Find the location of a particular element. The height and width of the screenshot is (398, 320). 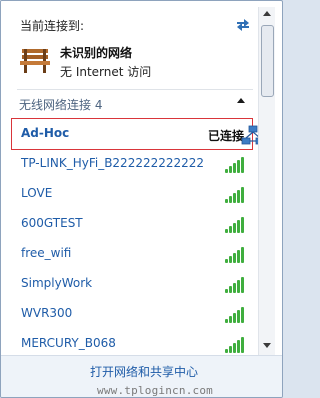

open-network-center-link: 打开网络和共享中心 is located at coordinates (144, 371).